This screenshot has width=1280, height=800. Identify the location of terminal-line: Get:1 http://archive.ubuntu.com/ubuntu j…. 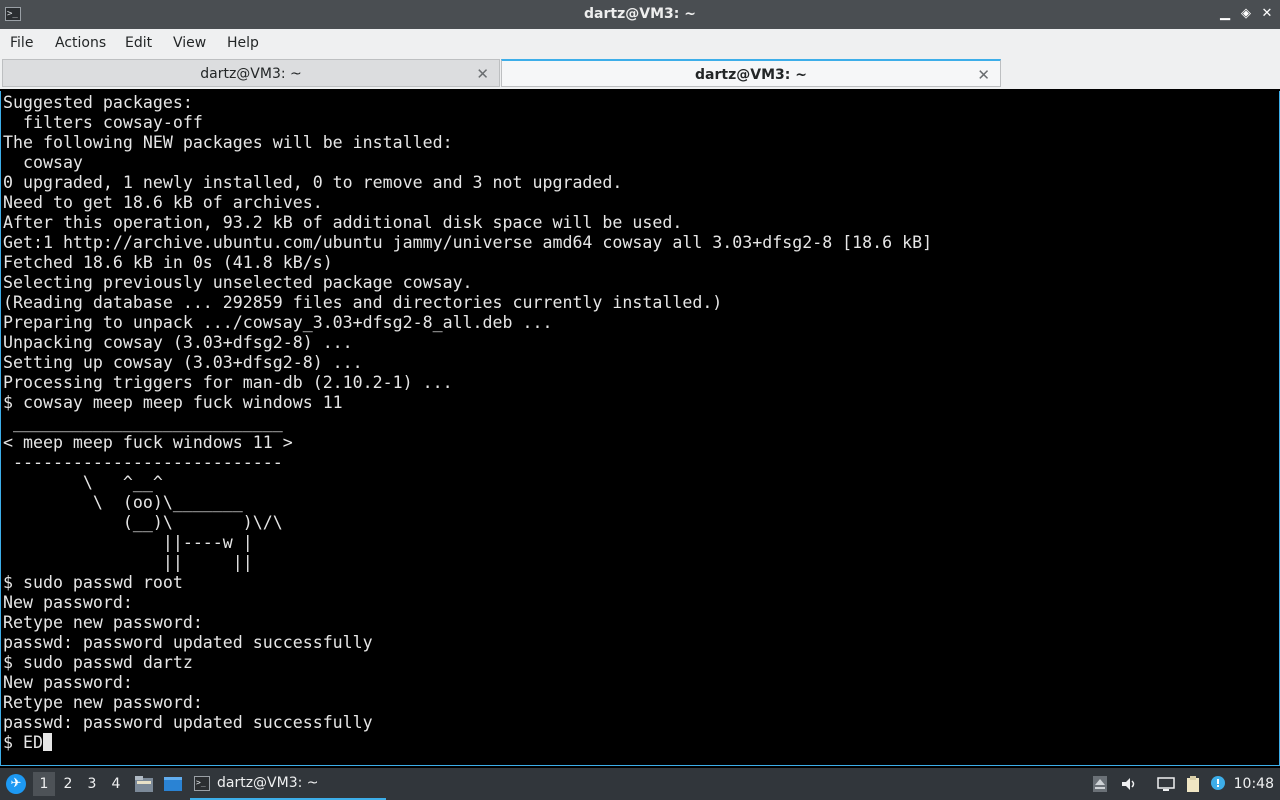
(468, 242).